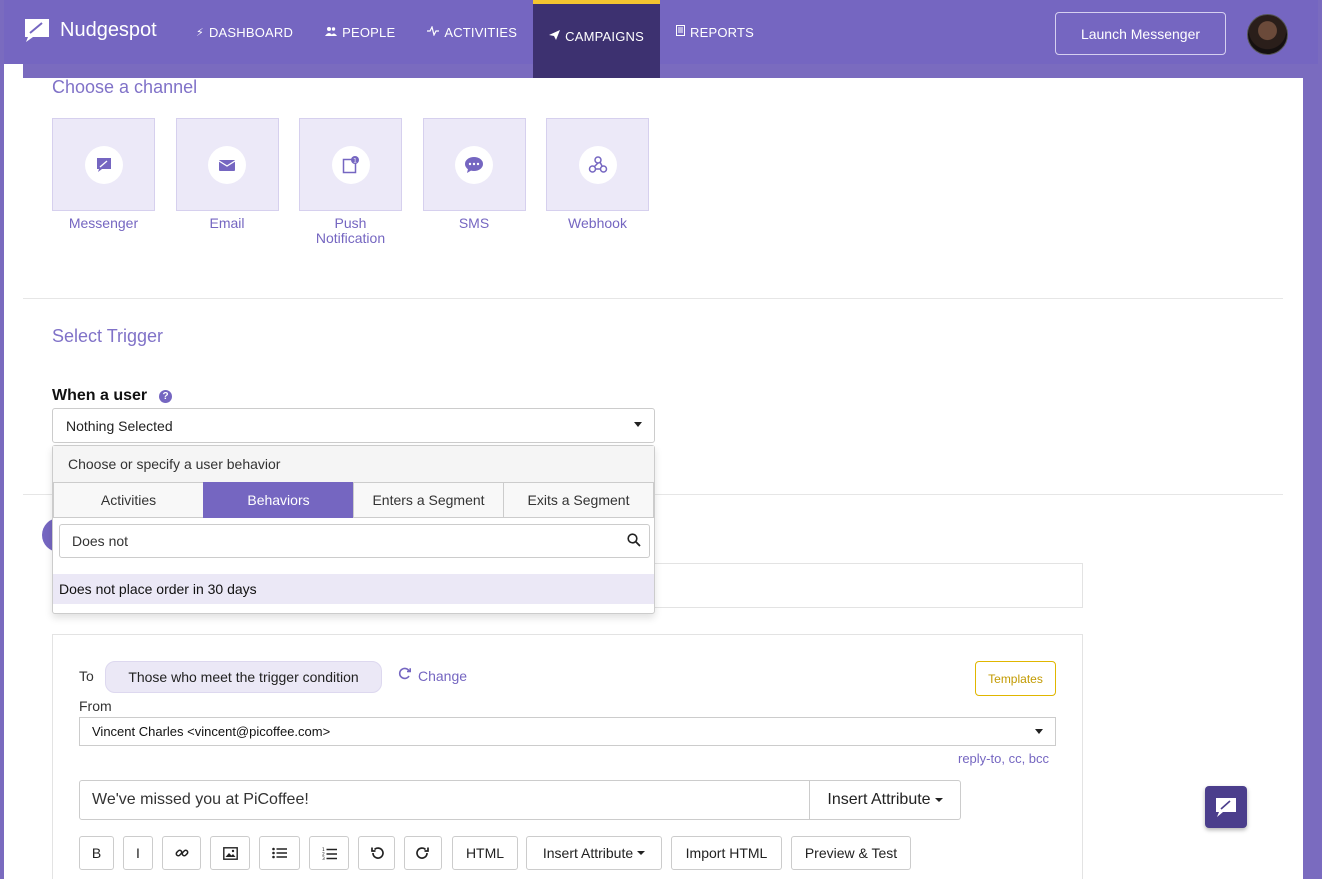  What do you see at coordinates (13, 471) in the screenshot?
I see `left-margin` at bounding box center [13, 471].